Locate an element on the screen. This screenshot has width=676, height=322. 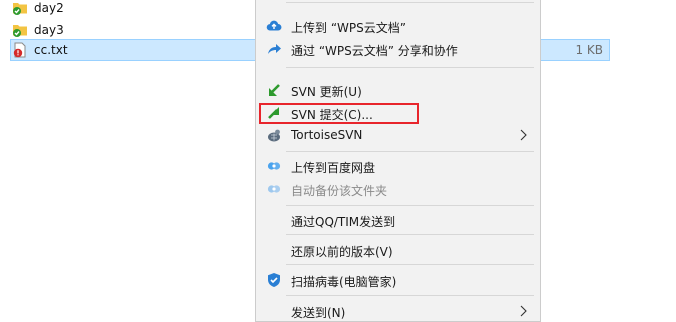
shield-icon is located at coordinates (274, 280).